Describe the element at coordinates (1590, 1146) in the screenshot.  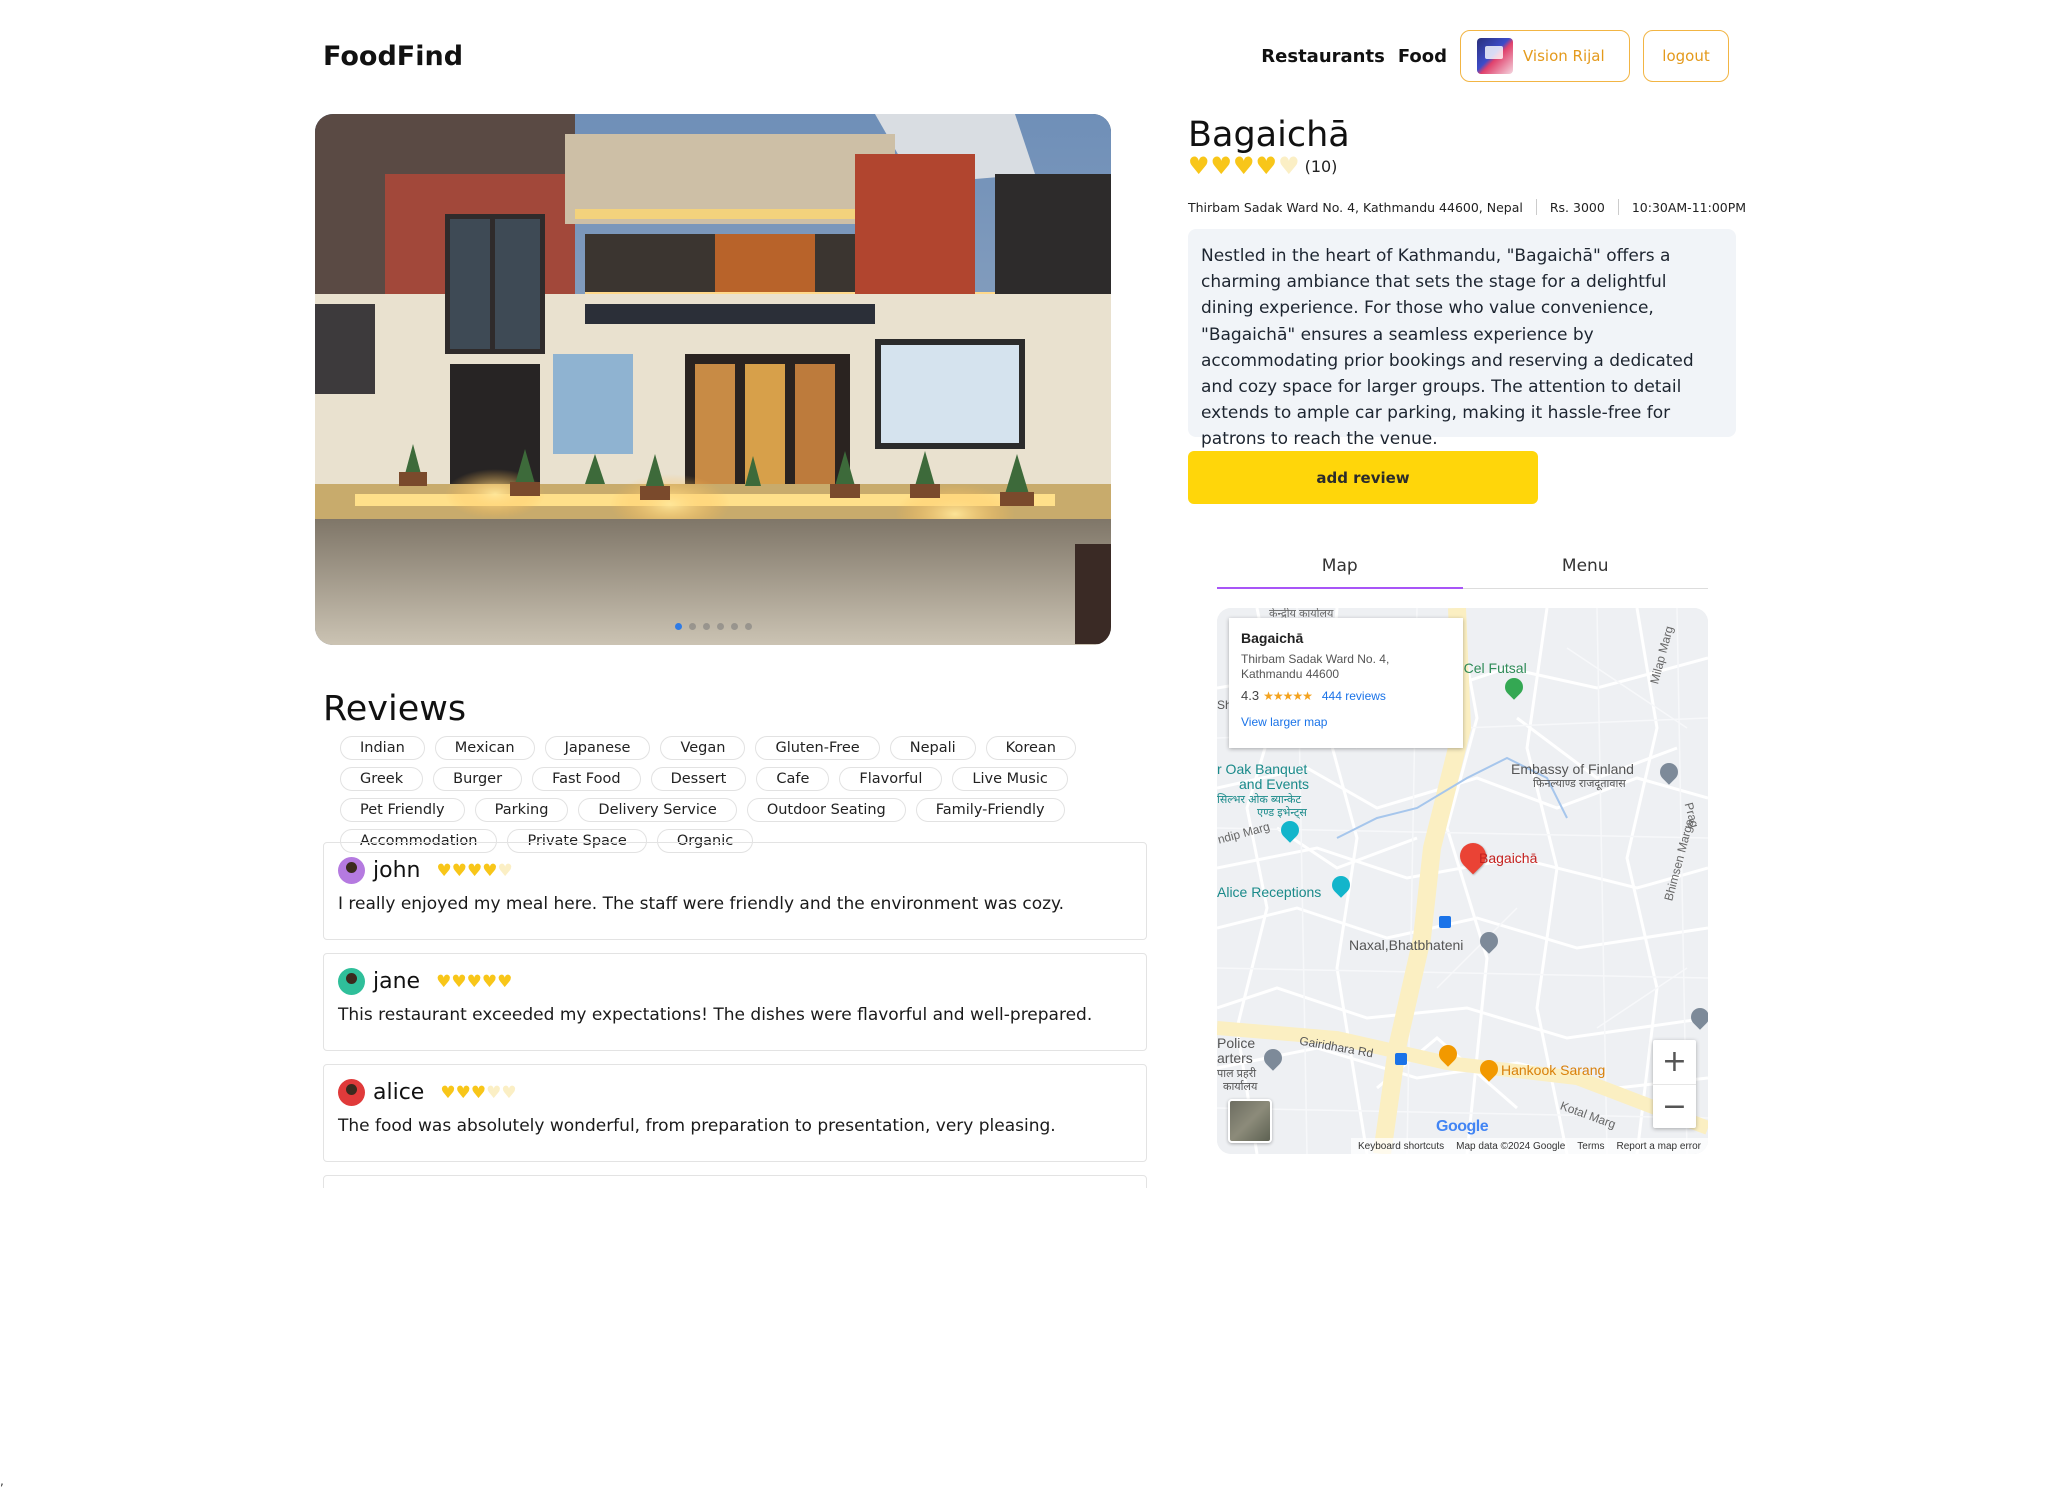
I see `terms-link: Terms` at that location.